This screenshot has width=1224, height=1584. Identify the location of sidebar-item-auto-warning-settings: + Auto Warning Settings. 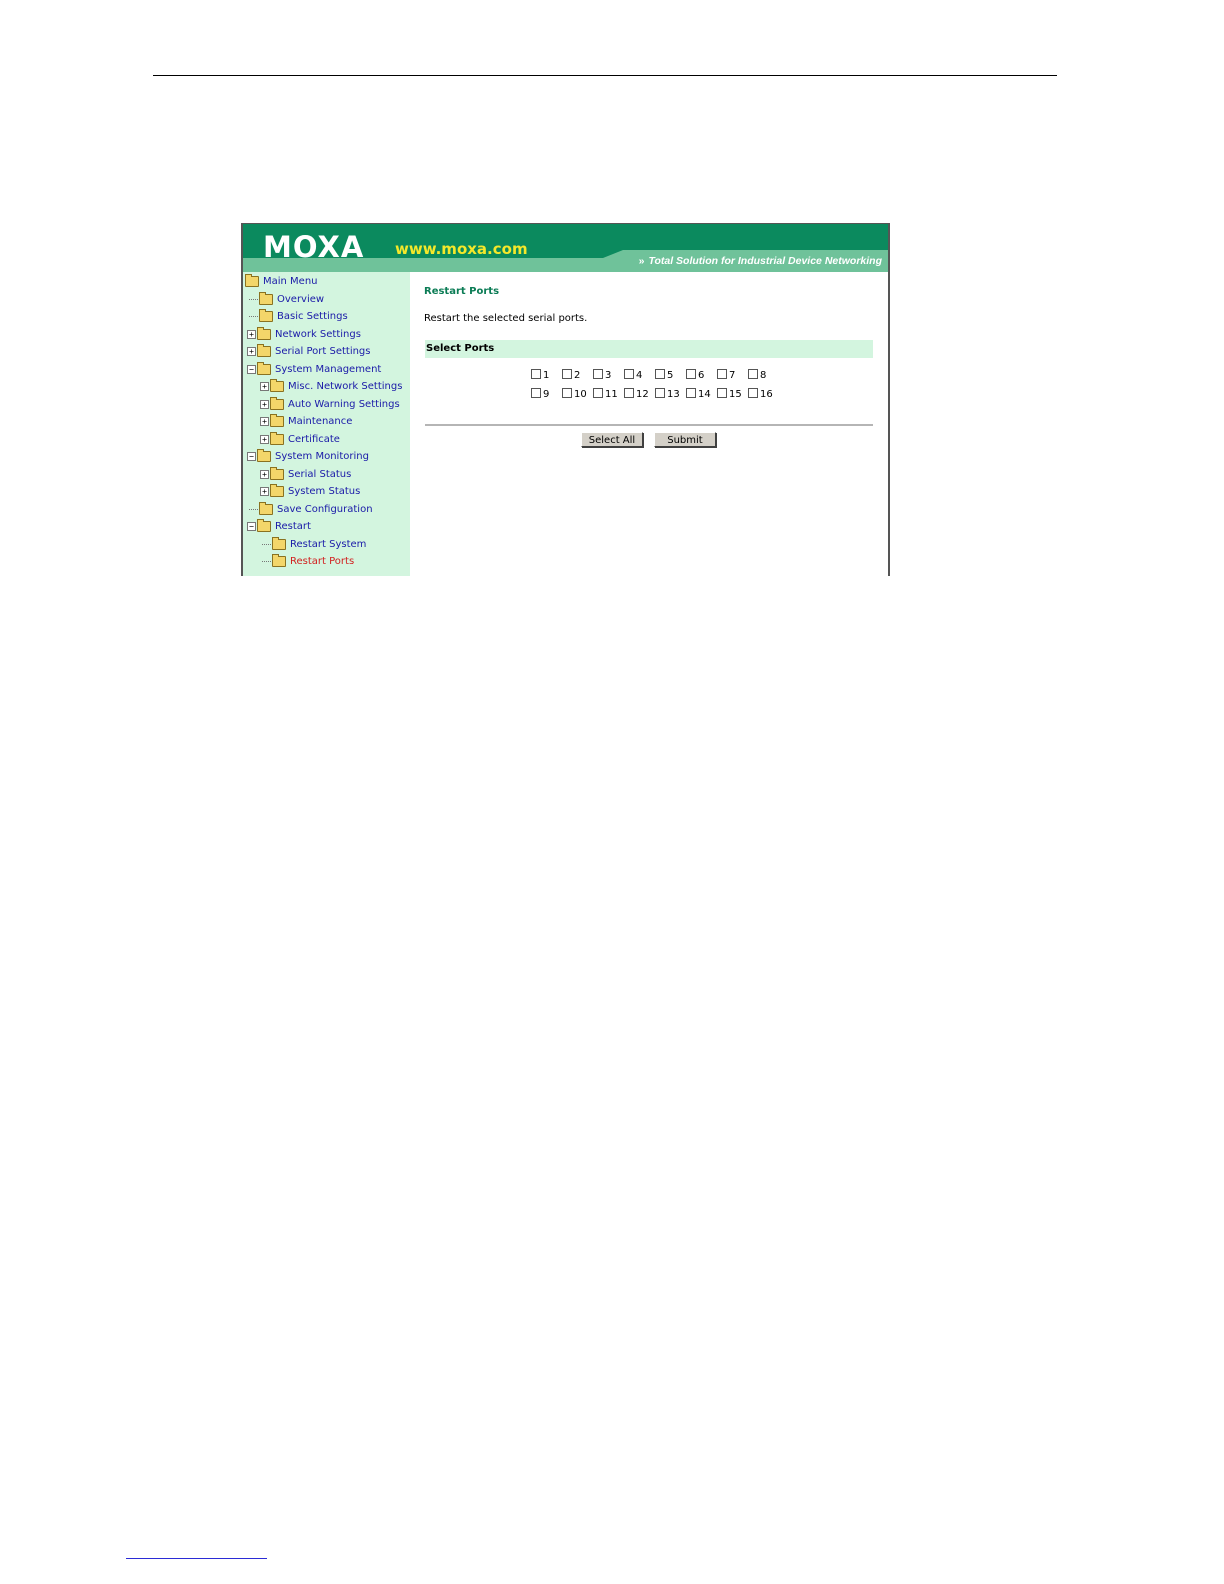
(330, 404).